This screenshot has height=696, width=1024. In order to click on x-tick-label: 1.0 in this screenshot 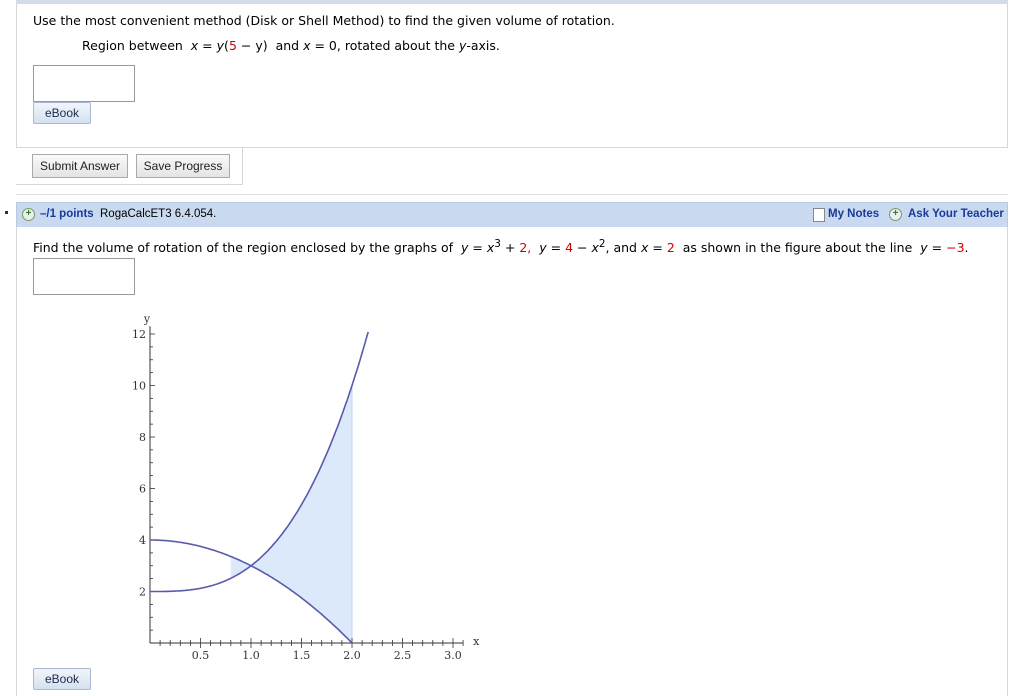, I will do `click(251, 655)`.